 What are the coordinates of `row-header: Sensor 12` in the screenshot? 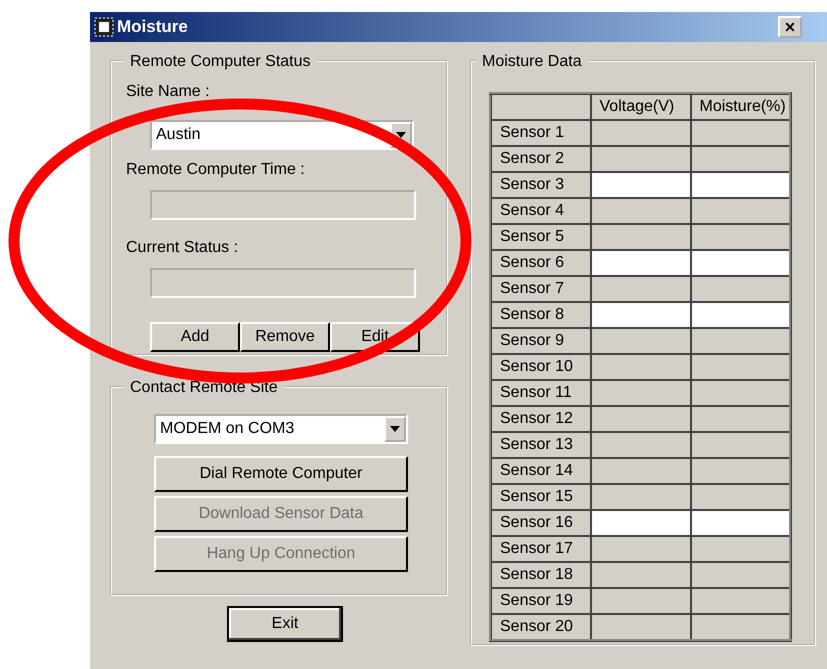 It's located at (540, 419).